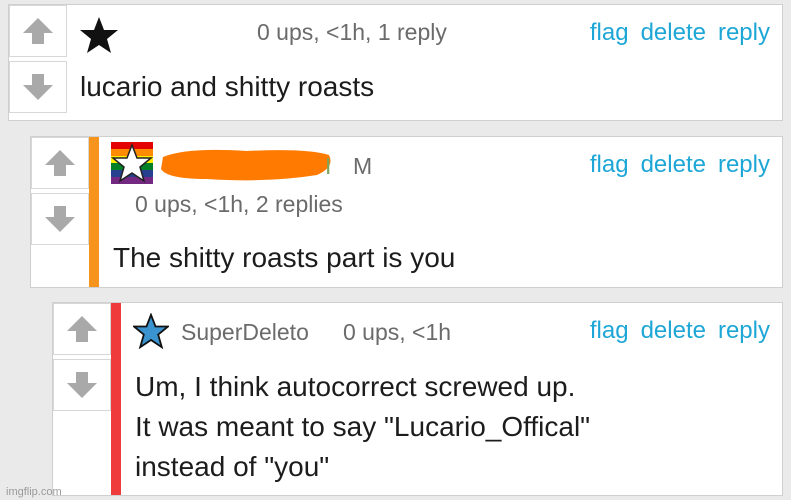 This screenshot has width=791, height=500. Describe the element at coordinates (227, 86) in the screenshot. I see `comment-text: lucario and shitty roasts` at that location.